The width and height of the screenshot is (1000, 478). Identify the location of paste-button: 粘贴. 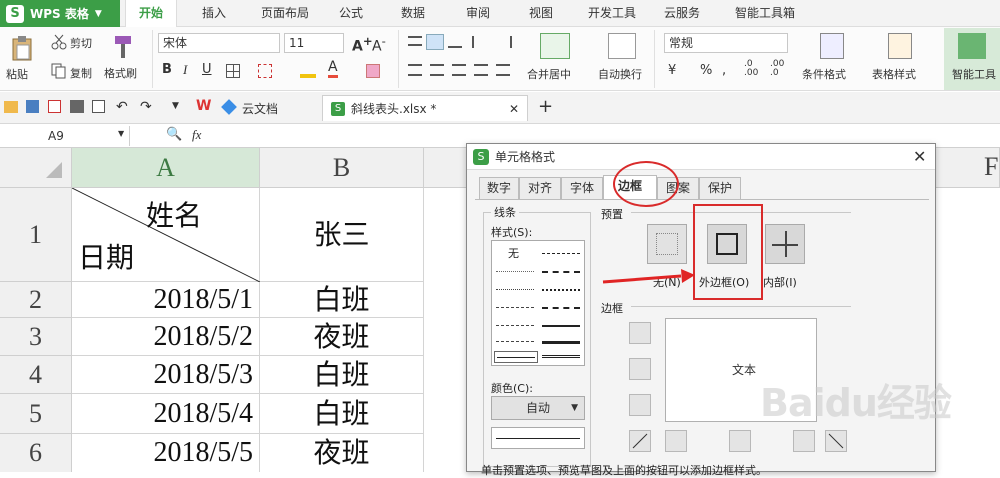
(17, 74).